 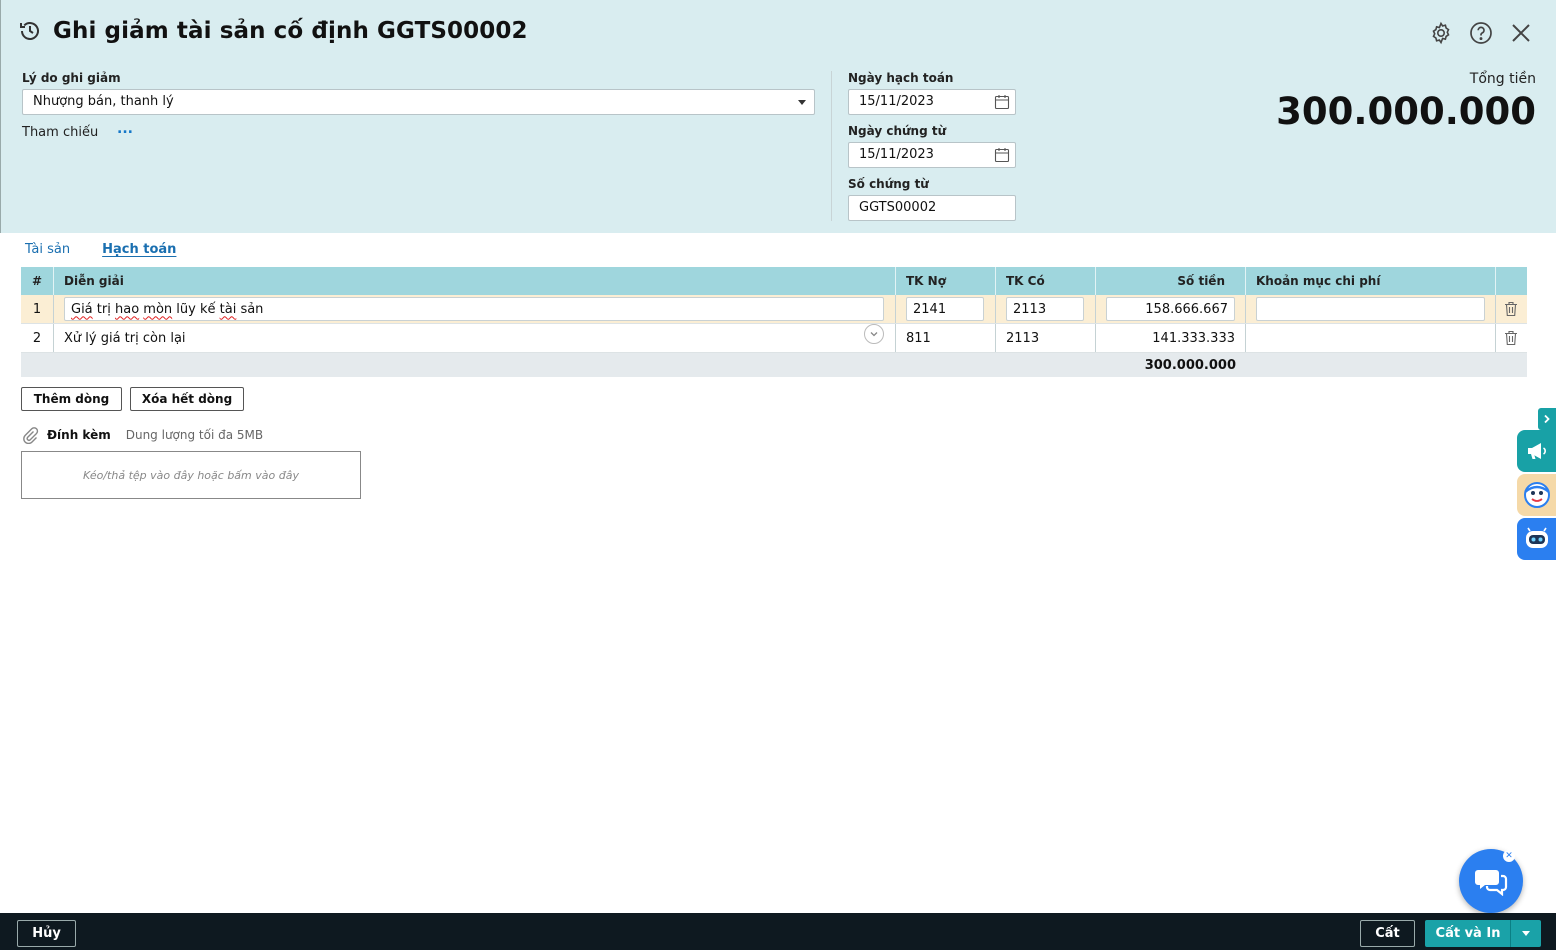 What do you see at coordinates (874, 334) in the screenshot?
I see `chevron-down-icon` at bounding box center [874, 334].